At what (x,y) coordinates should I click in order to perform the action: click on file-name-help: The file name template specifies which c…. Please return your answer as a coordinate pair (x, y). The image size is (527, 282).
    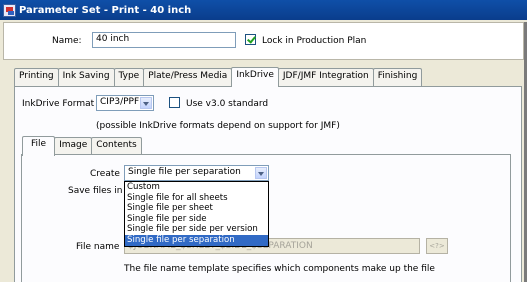
    Looking at the image, I should click on (279, 269).